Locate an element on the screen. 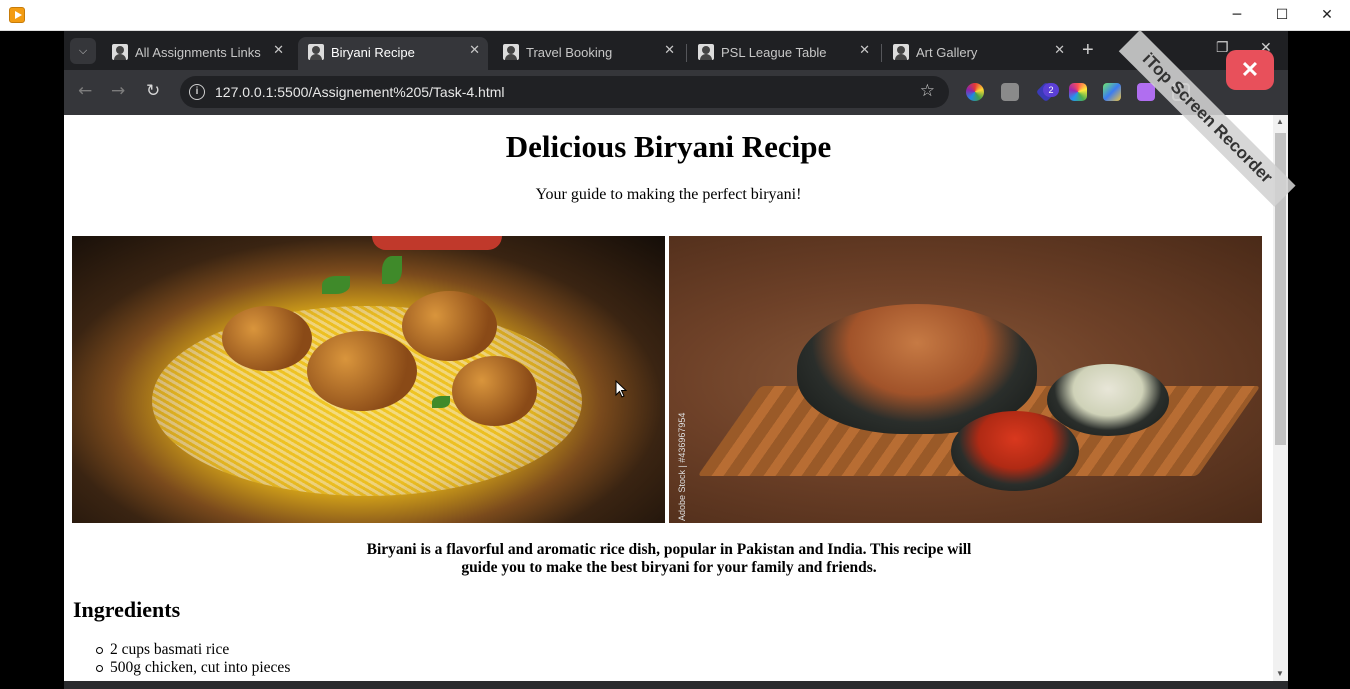 The image size is (1350, 689). tab-travel-booking: Travel Booking ✕ is located at coordinates (588, 53).